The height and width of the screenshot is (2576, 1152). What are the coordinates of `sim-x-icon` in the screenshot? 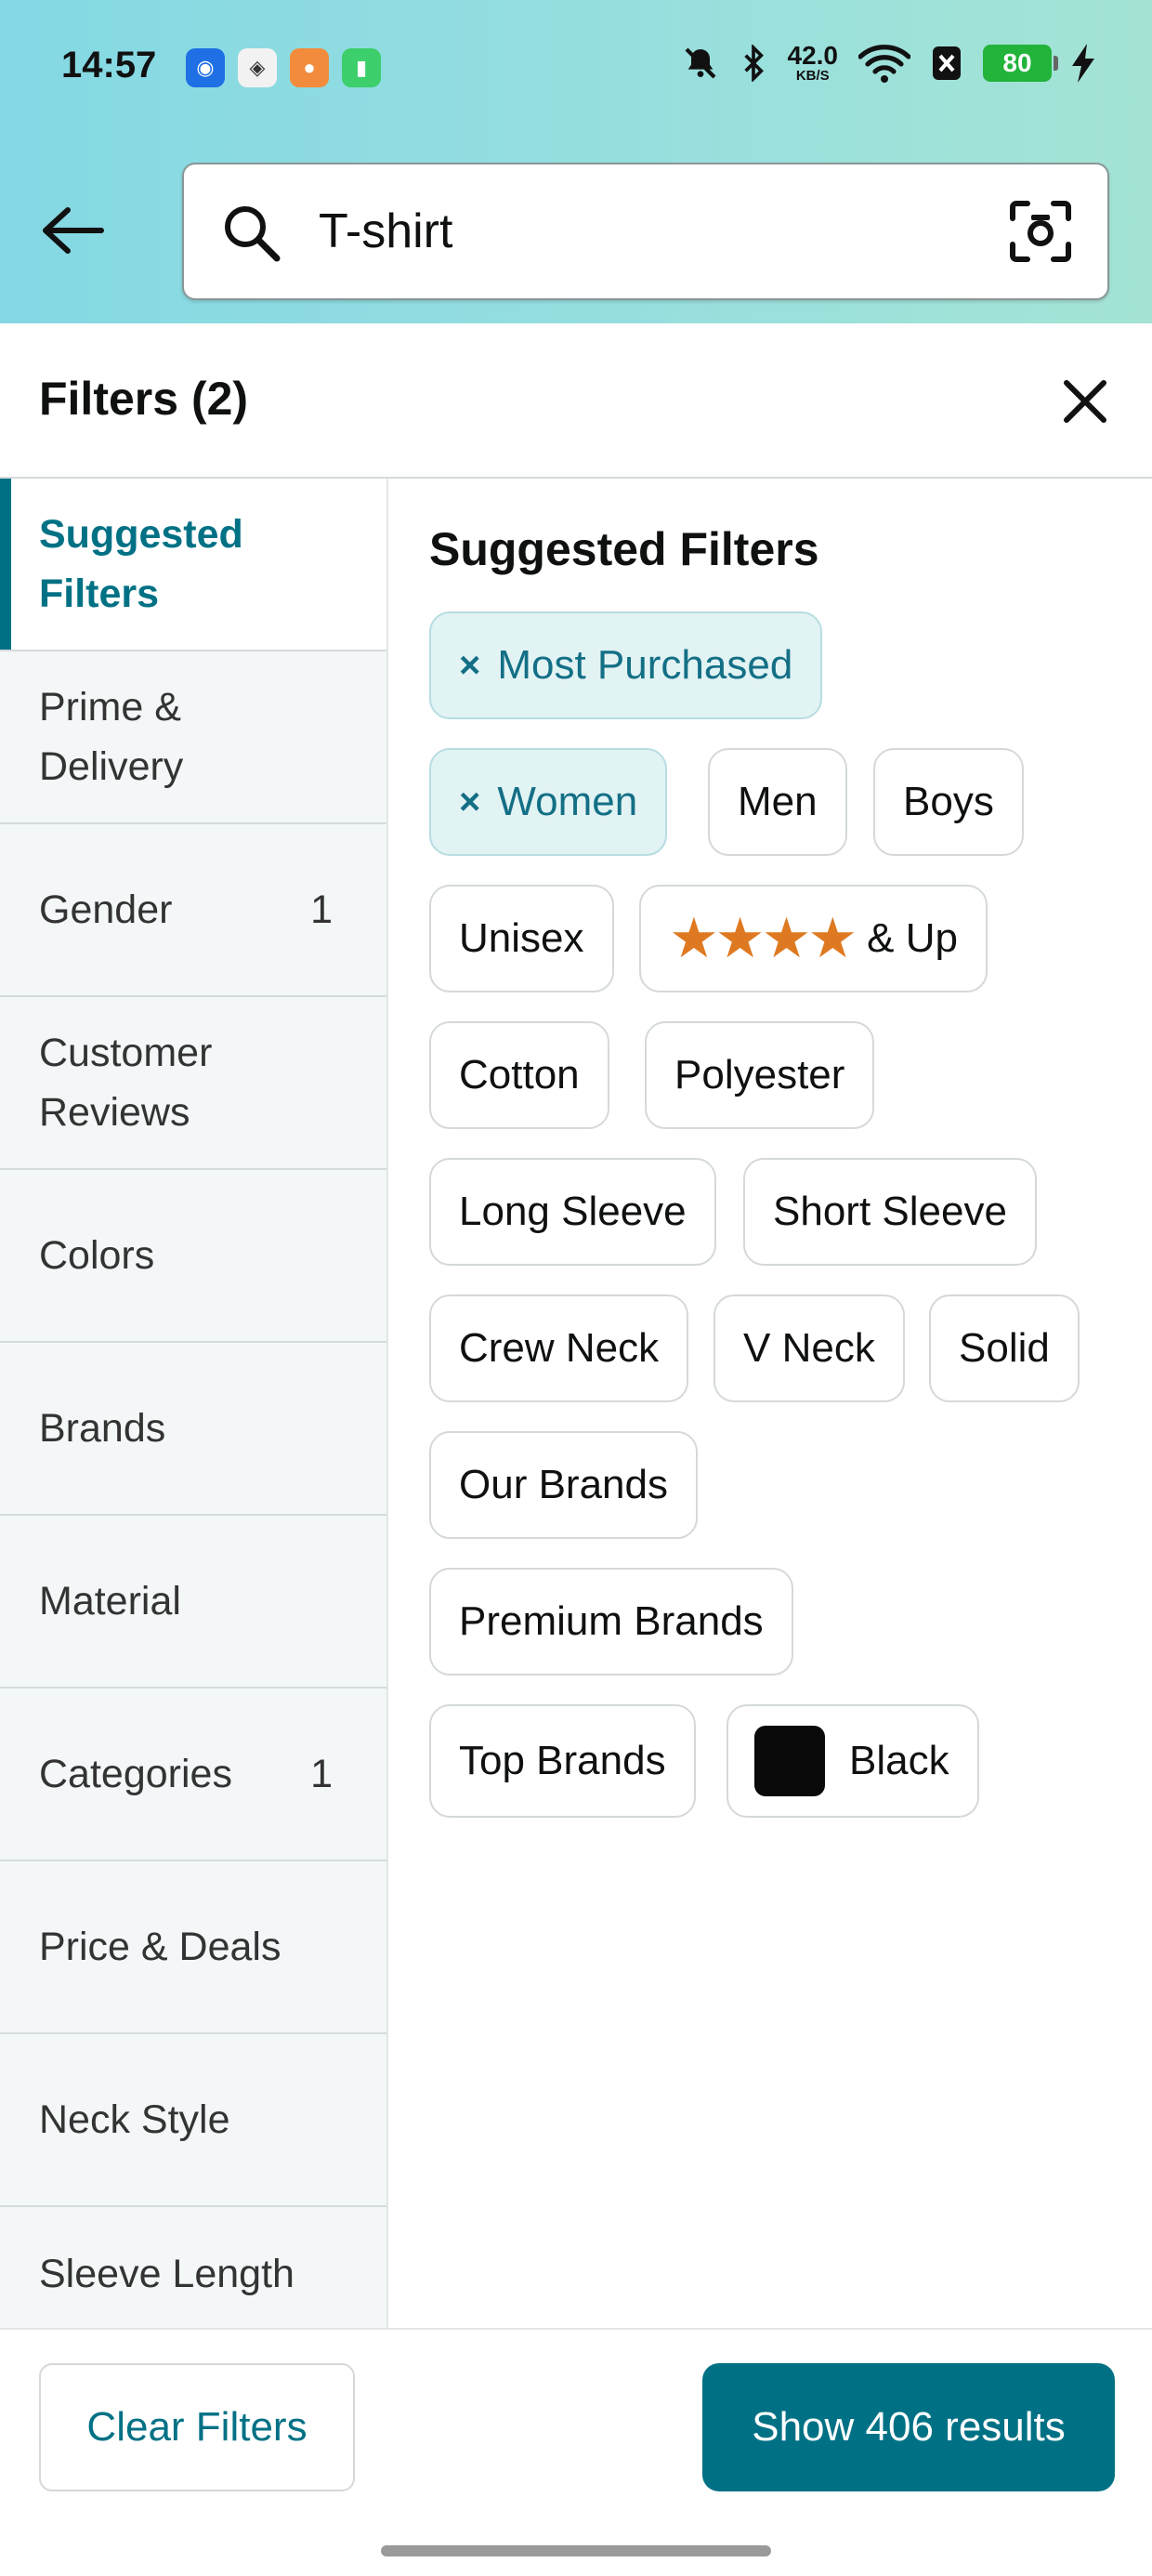 It's located at (947, 63).